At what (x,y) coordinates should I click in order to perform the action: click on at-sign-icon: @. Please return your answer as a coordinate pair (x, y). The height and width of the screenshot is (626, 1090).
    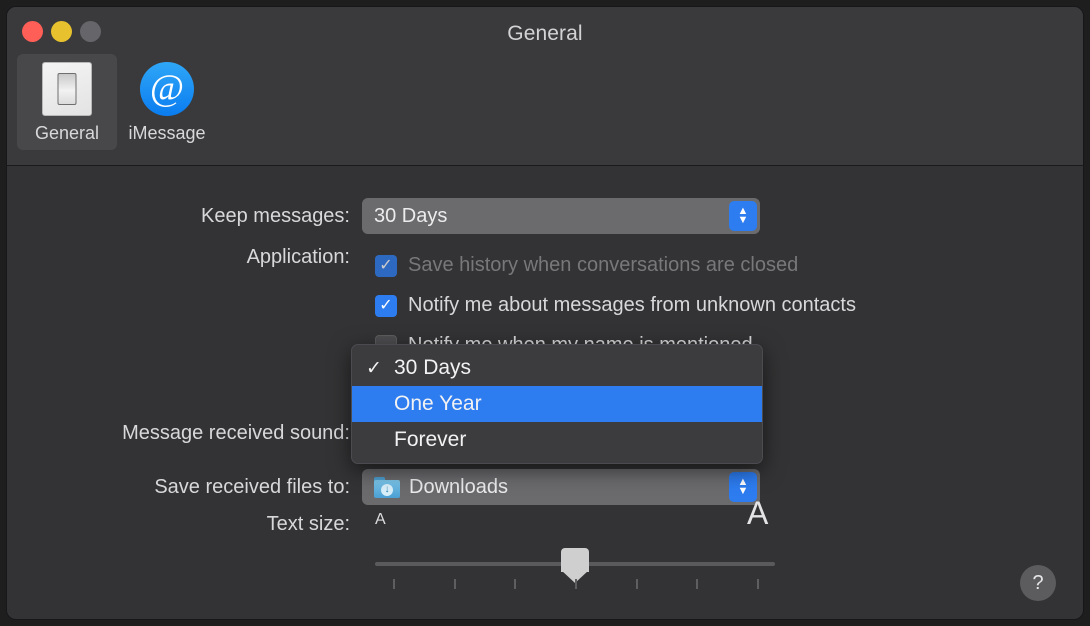
    Looking at the image, I should click on (167, 89).